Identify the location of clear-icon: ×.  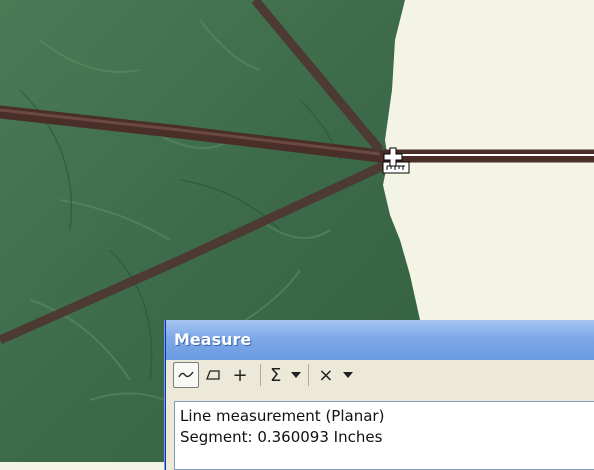
(326, 375).